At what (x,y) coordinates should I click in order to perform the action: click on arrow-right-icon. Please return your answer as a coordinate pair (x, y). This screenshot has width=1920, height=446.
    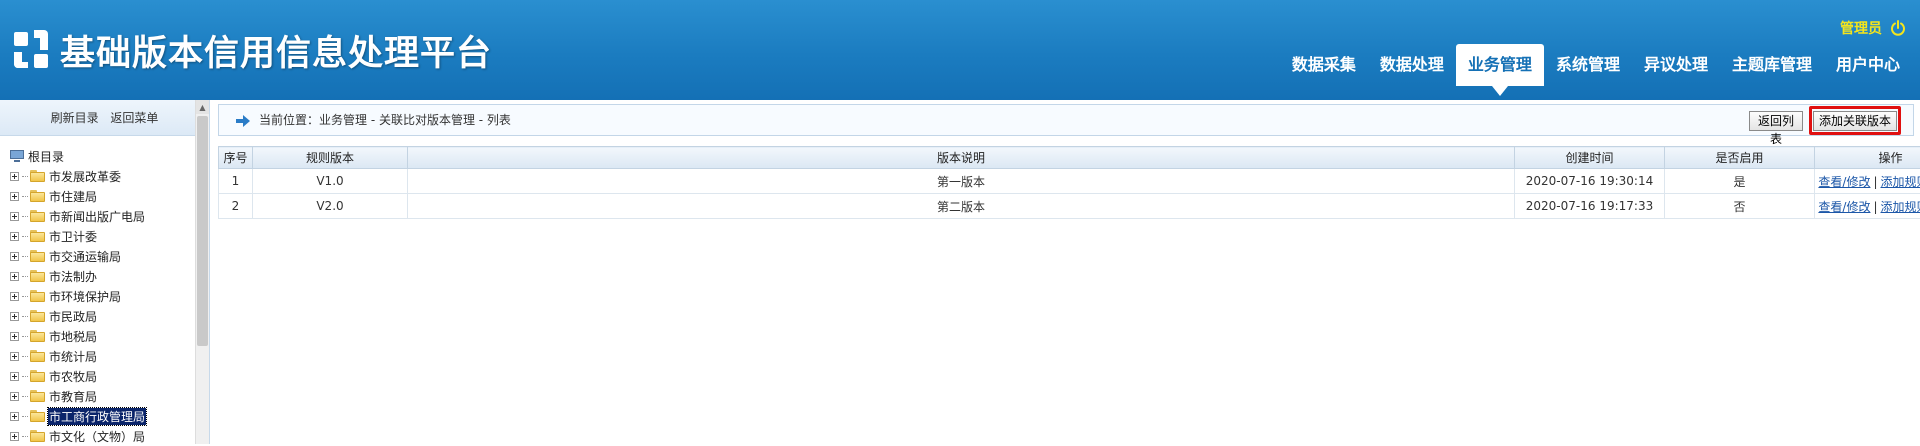
    Looking at the image, I should click on (243, 121).